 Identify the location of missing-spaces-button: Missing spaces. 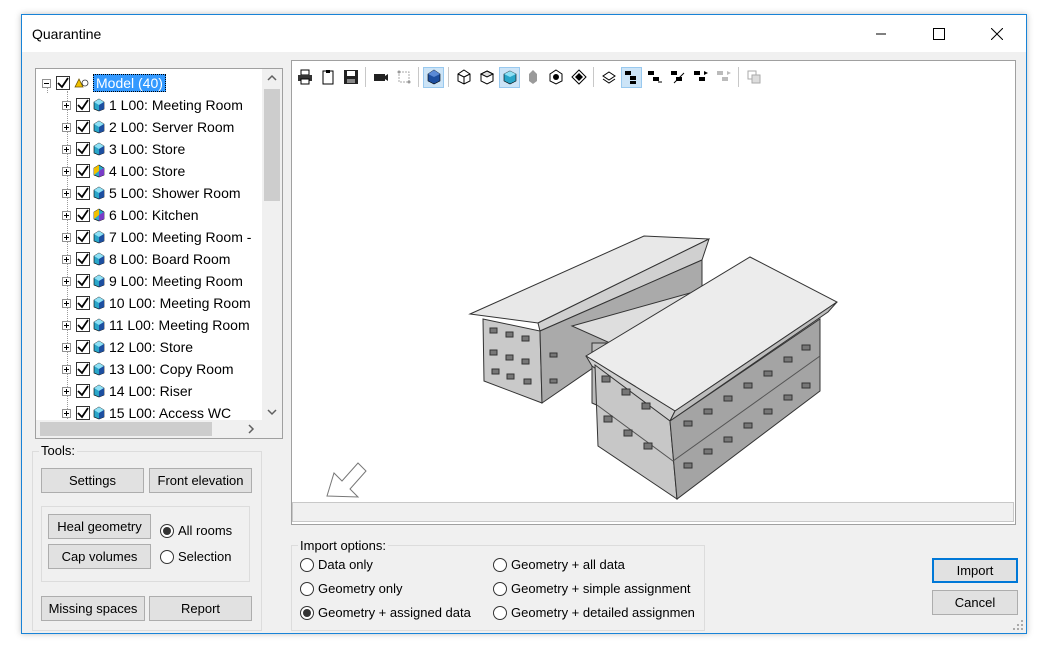
(93, 608).